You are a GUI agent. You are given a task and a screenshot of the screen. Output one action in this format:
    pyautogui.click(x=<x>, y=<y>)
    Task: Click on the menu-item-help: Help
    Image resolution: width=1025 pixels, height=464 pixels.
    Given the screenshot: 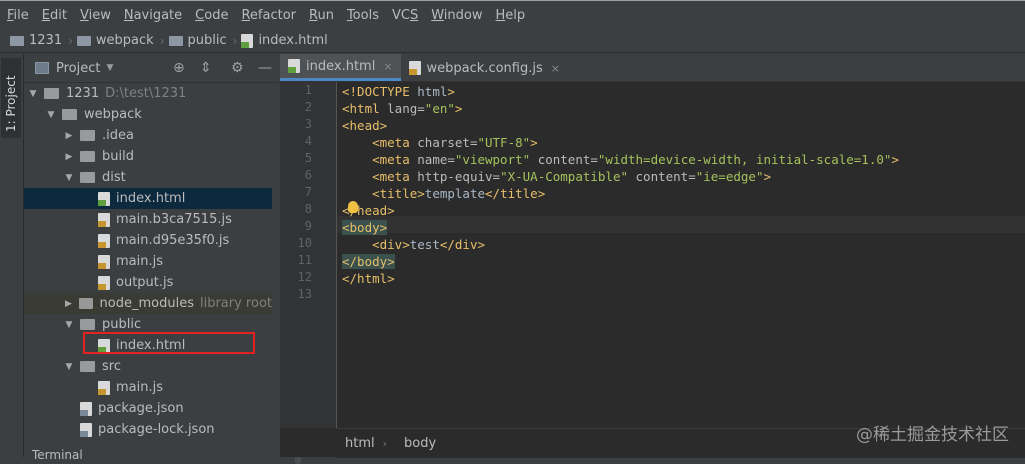 What is the action you would take?
    pyautogui.click(x=510, y=15)
    